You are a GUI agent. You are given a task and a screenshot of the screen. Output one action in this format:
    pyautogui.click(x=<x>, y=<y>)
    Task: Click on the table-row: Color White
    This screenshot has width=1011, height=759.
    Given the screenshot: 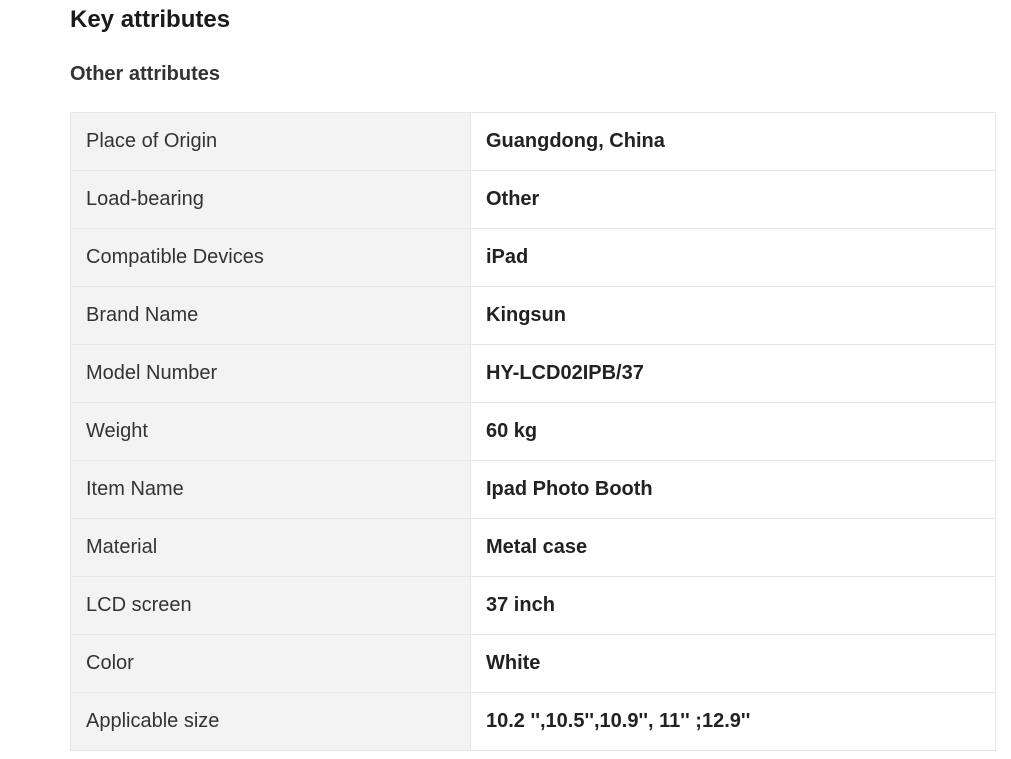 What is the action you would take?
    pyautogui.click(x=533, y=663)
    